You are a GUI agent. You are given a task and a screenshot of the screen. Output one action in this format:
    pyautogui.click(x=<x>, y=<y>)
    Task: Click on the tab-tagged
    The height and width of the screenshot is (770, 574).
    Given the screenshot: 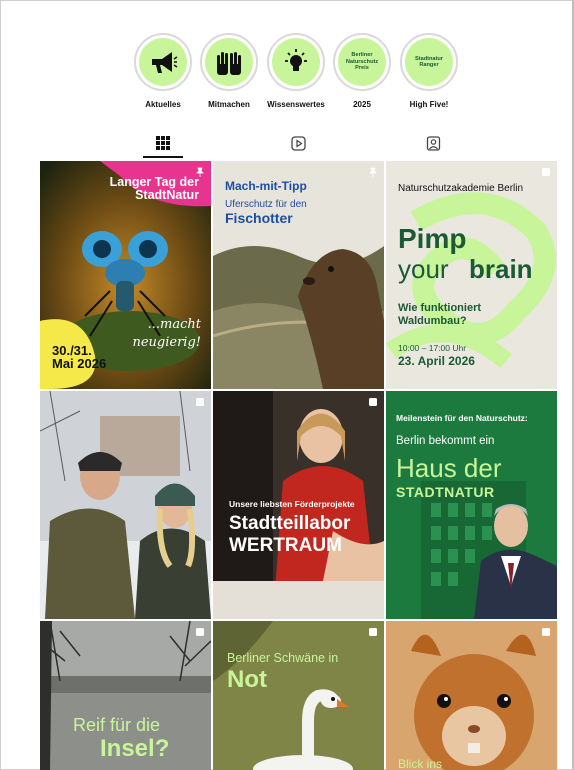 What is the action you would take?
    pyautogui.click(x=433, y=147)
    